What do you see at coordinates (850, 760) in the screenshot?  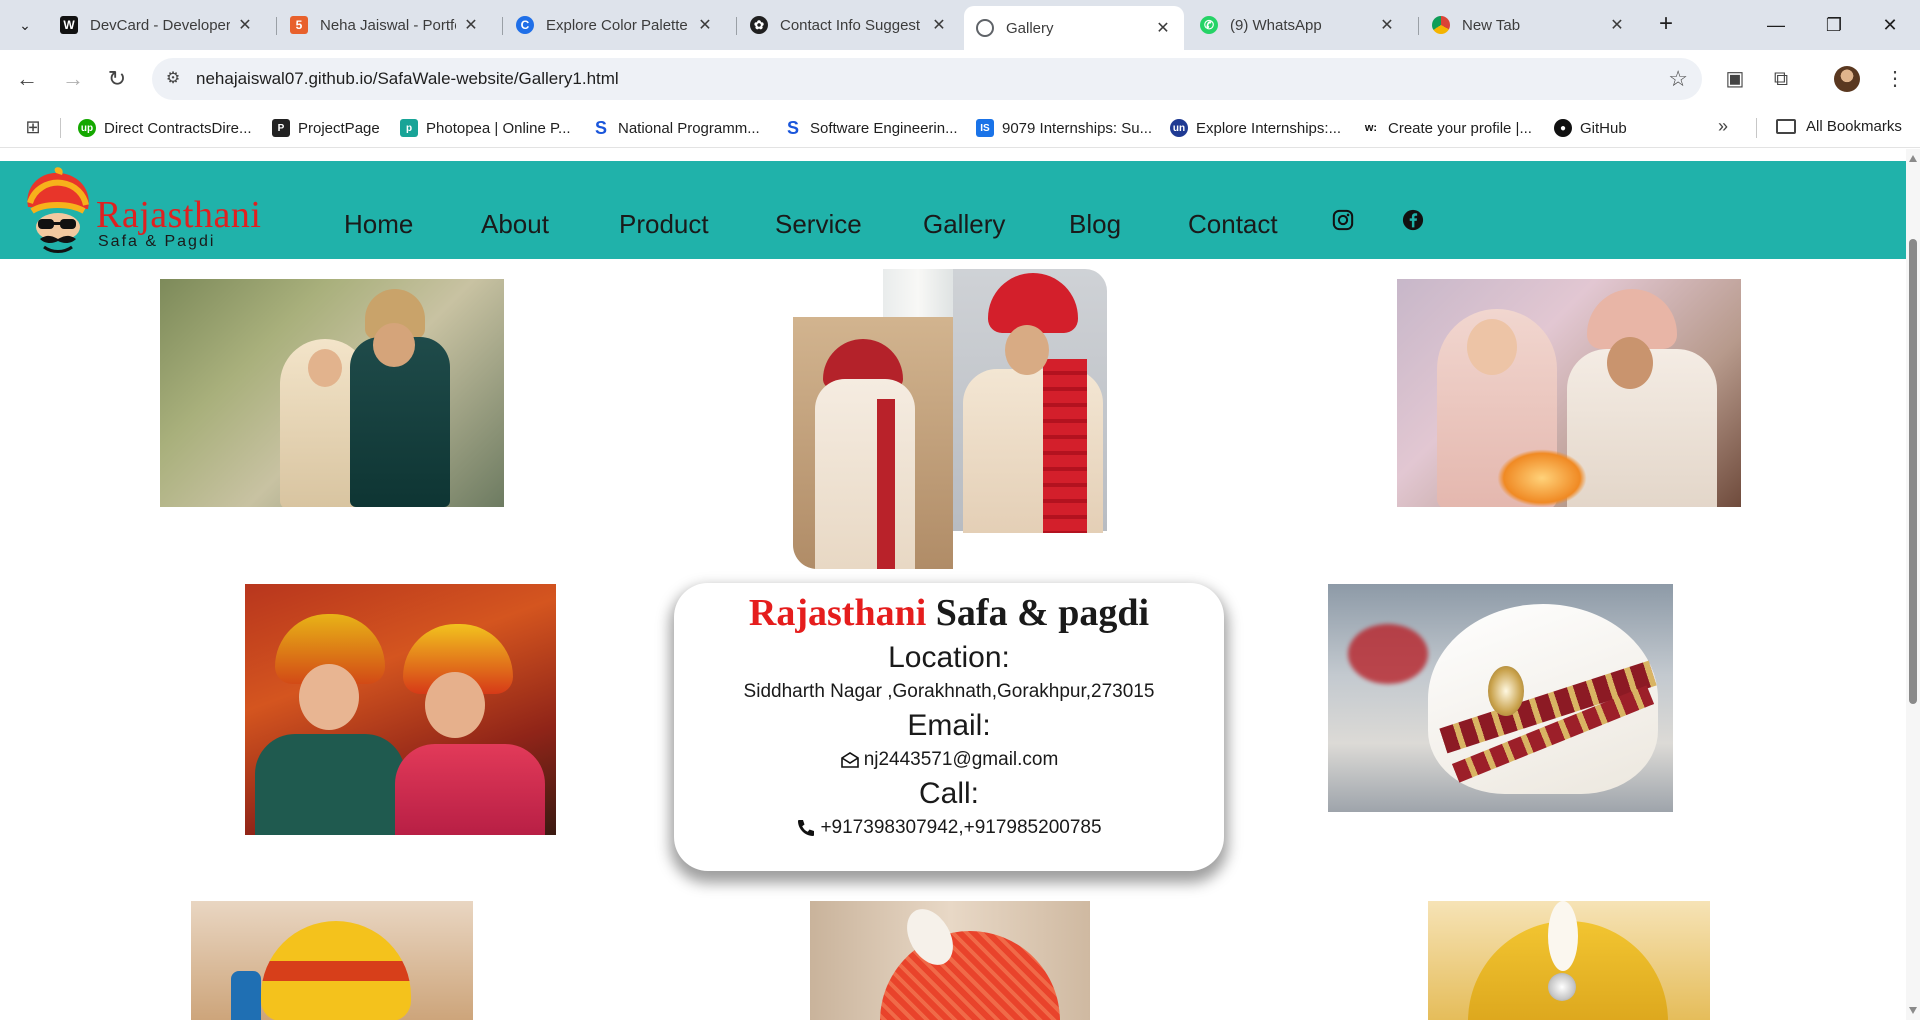 I see `envelope-icon` at bounding box center [850, 760].